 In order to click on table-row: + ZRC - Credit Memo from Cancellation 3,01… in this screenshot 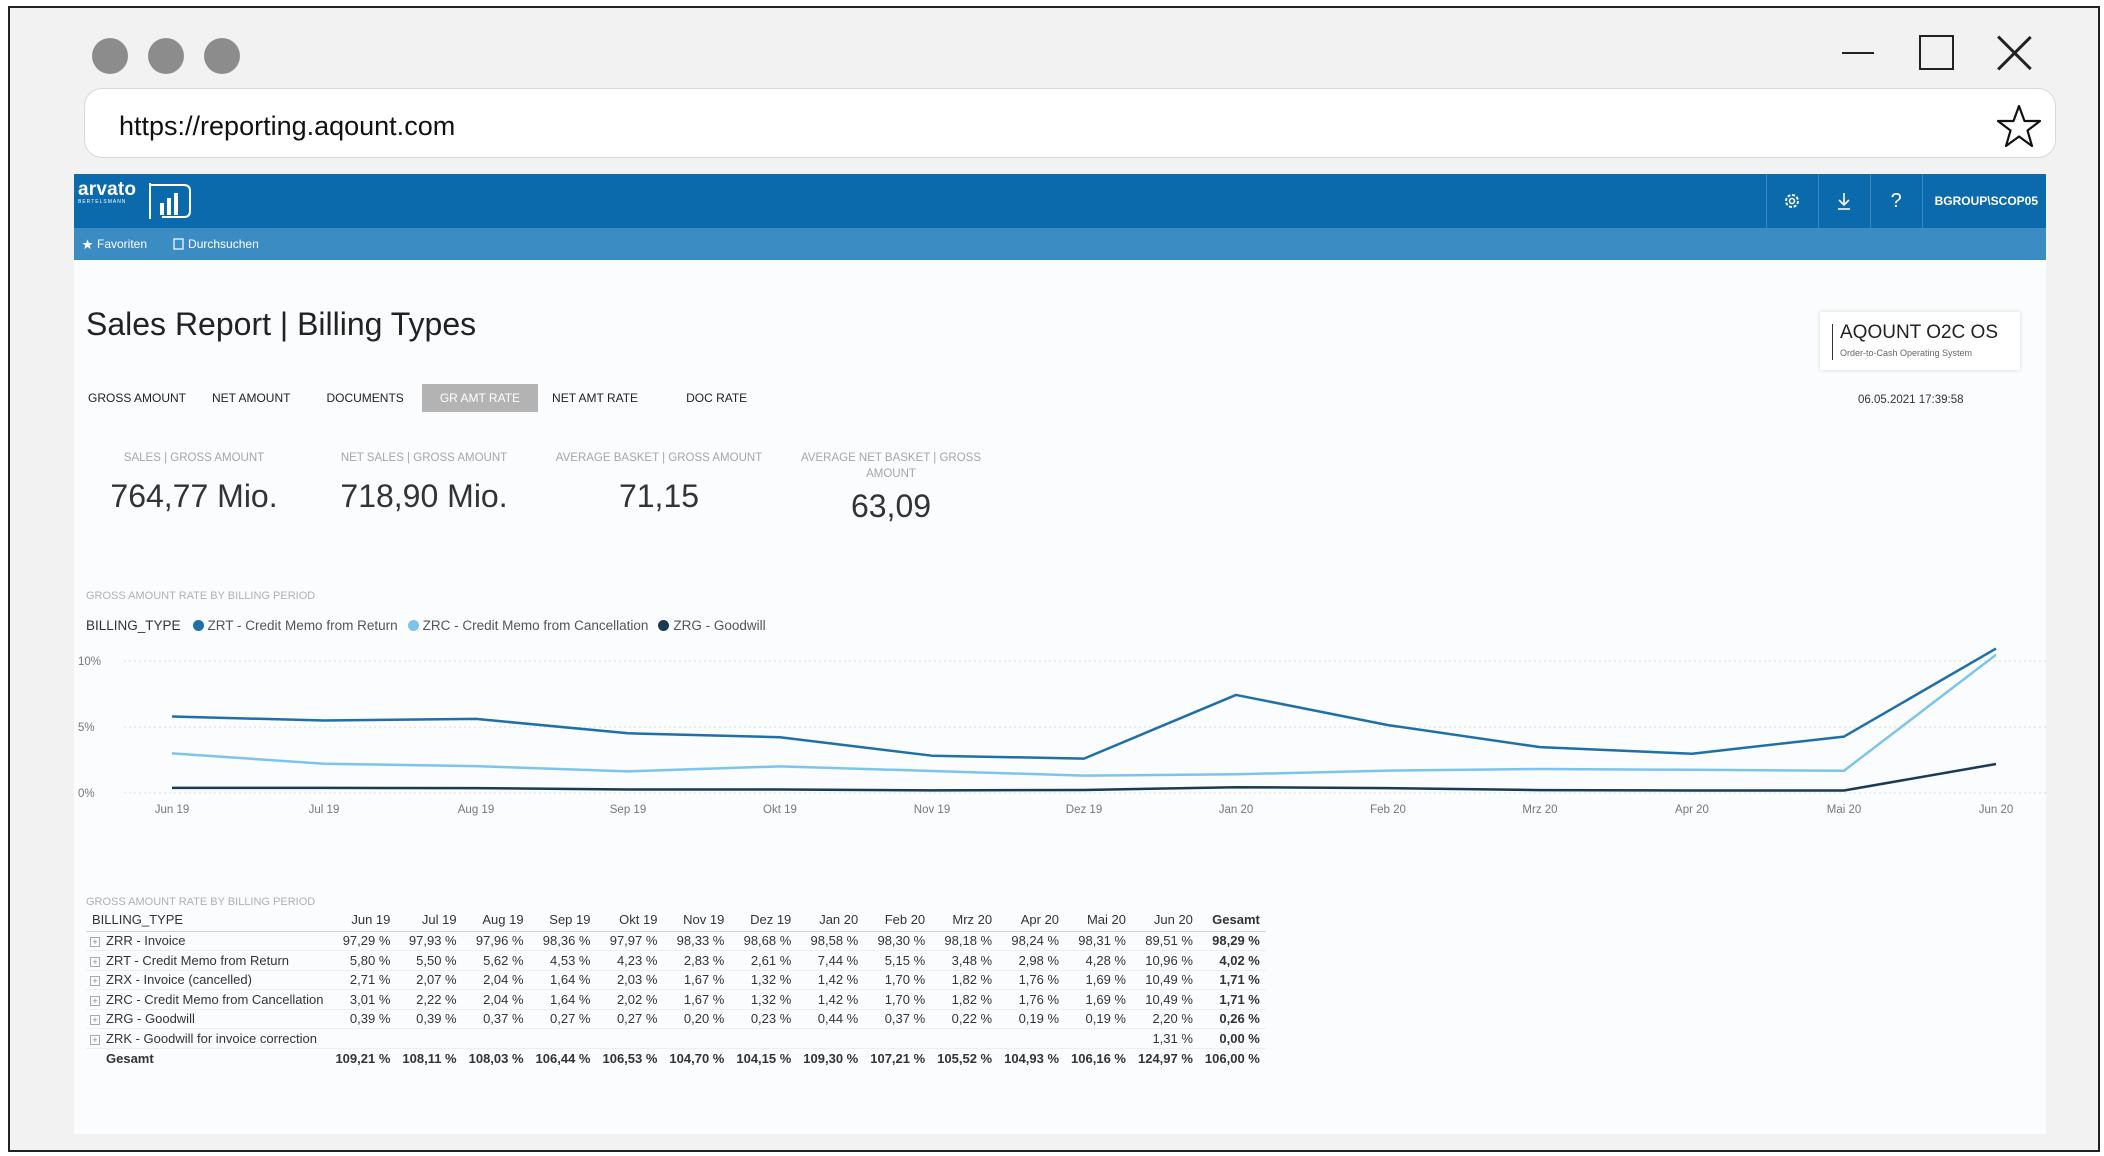, I will do `click(676, 999)`.